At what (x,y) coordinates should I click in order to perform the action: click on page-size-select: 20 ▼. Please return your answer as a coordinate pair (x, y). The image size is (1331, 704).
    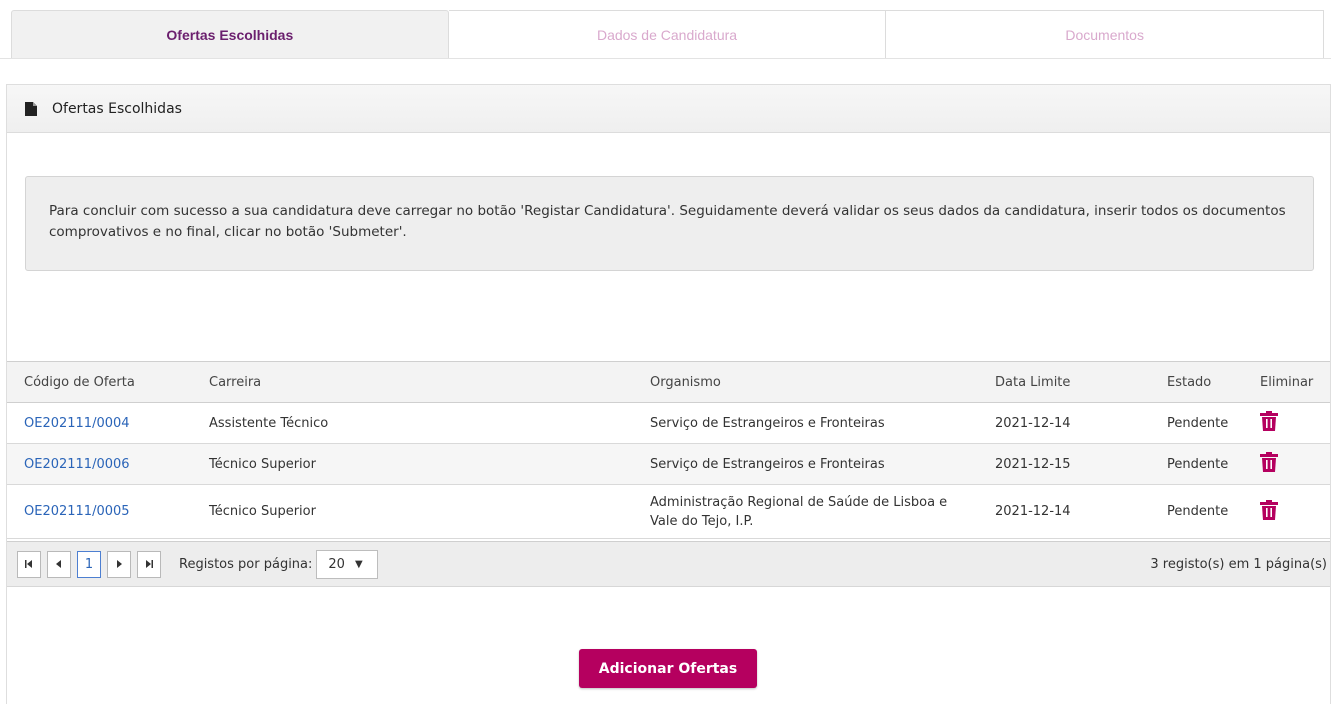
    Looking at the image, I should click on (347, 564).